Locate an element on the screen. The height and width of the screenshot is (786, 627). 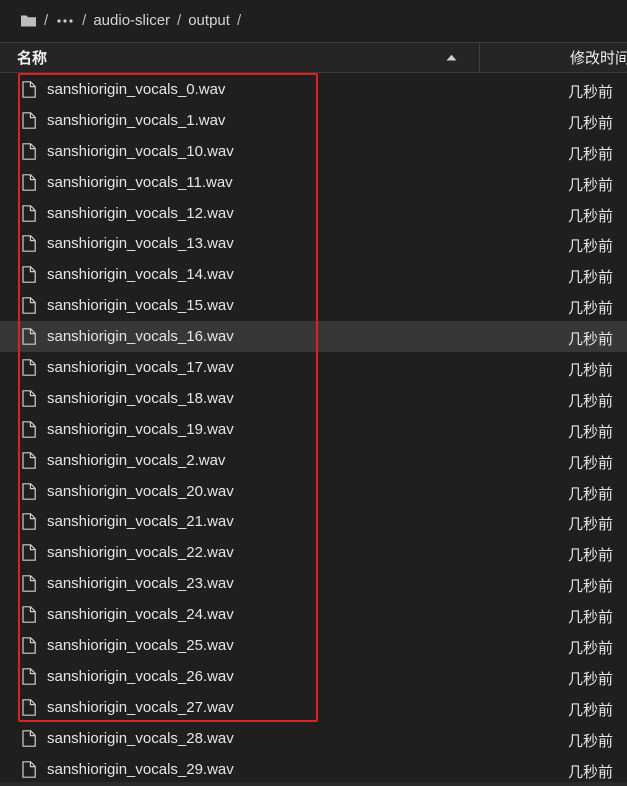
file-row: sanshiorigin_vocals_14.wav 几秒前 is located at coordinates (313, 274).